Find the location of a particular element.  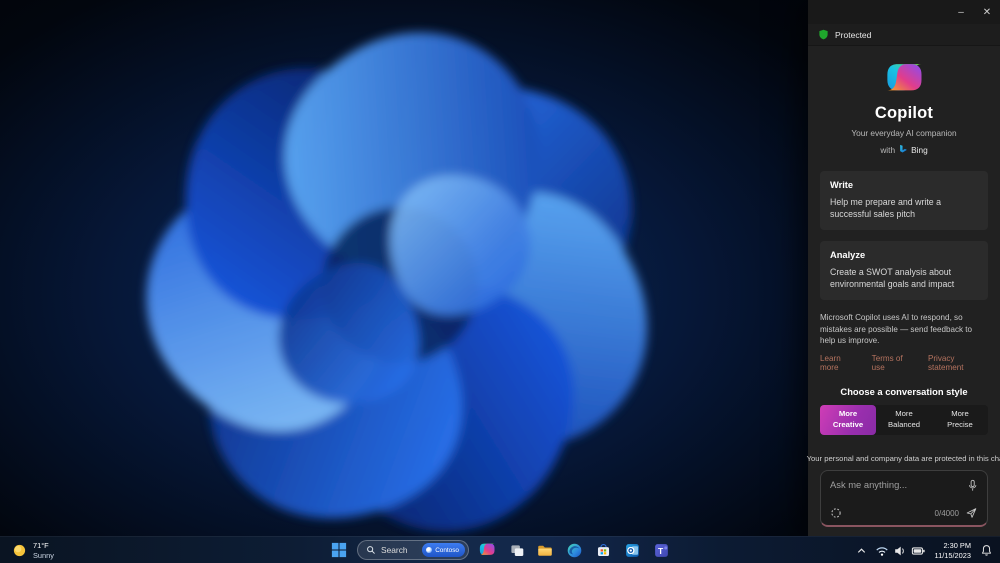

style-more-precise: More Precise is located at coordinates (960, 420).